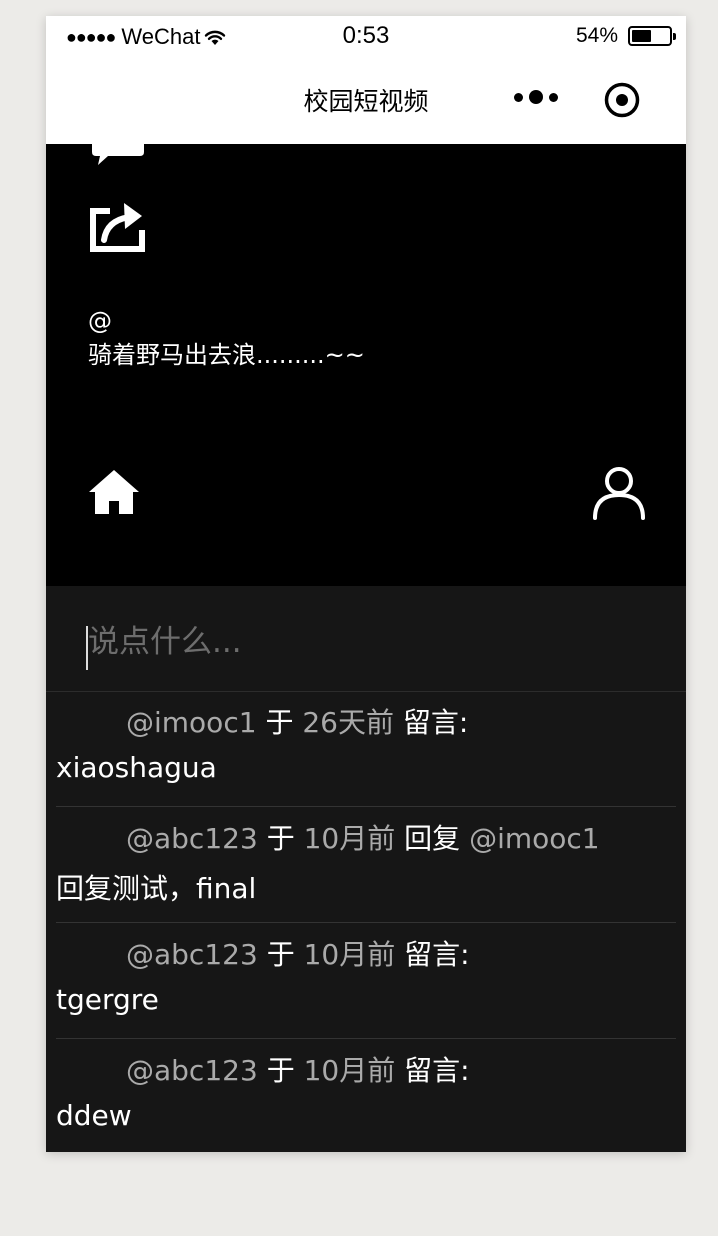 This screenshot has width=718, height=1236. I want to click on more-menu-button, so click(536, 97).